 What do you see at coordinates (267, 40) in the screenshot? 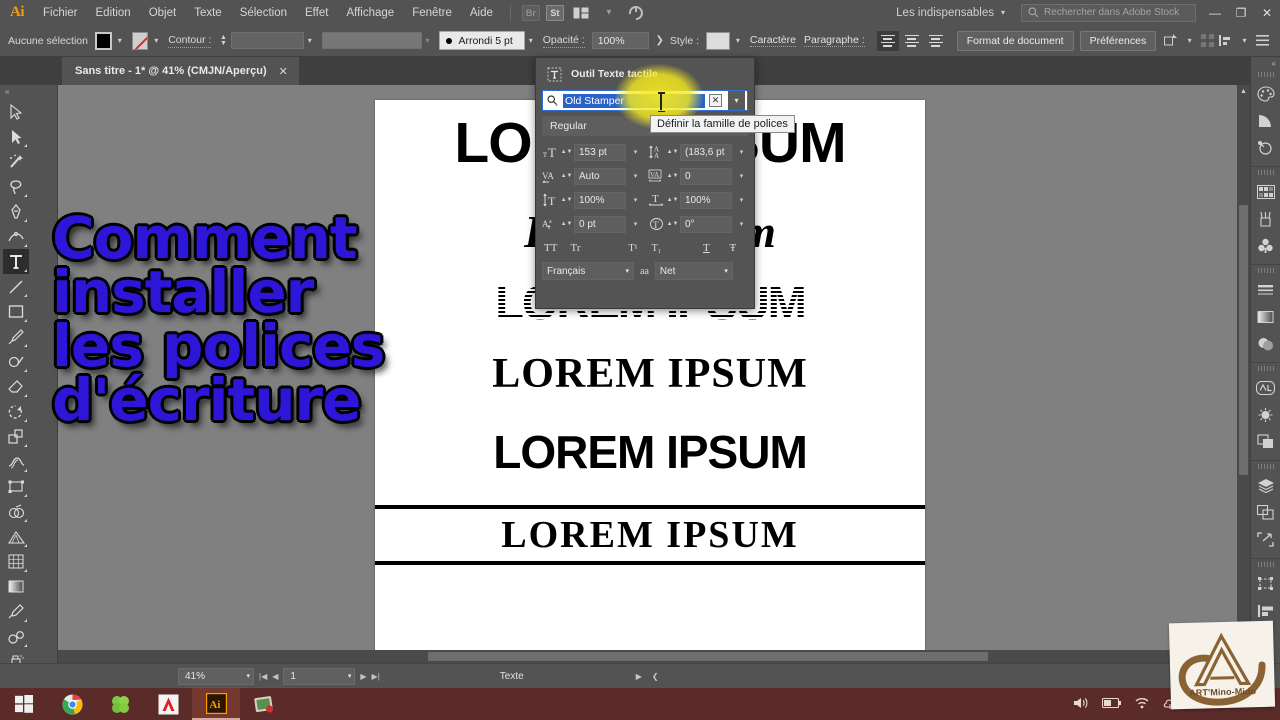
I see `stroke-weight-field` at bounding box center [267, 40].